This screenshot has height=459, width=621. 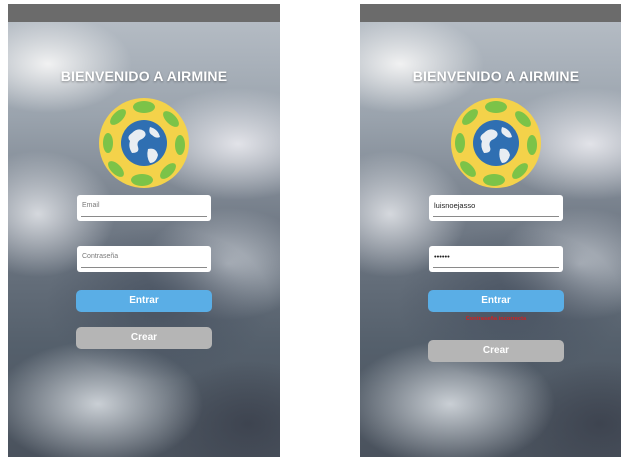 What do you see at coordinates (100, 256) in the screenshot?
I see `password-placeholder: Contraseña` at bounding box center [100, 256].